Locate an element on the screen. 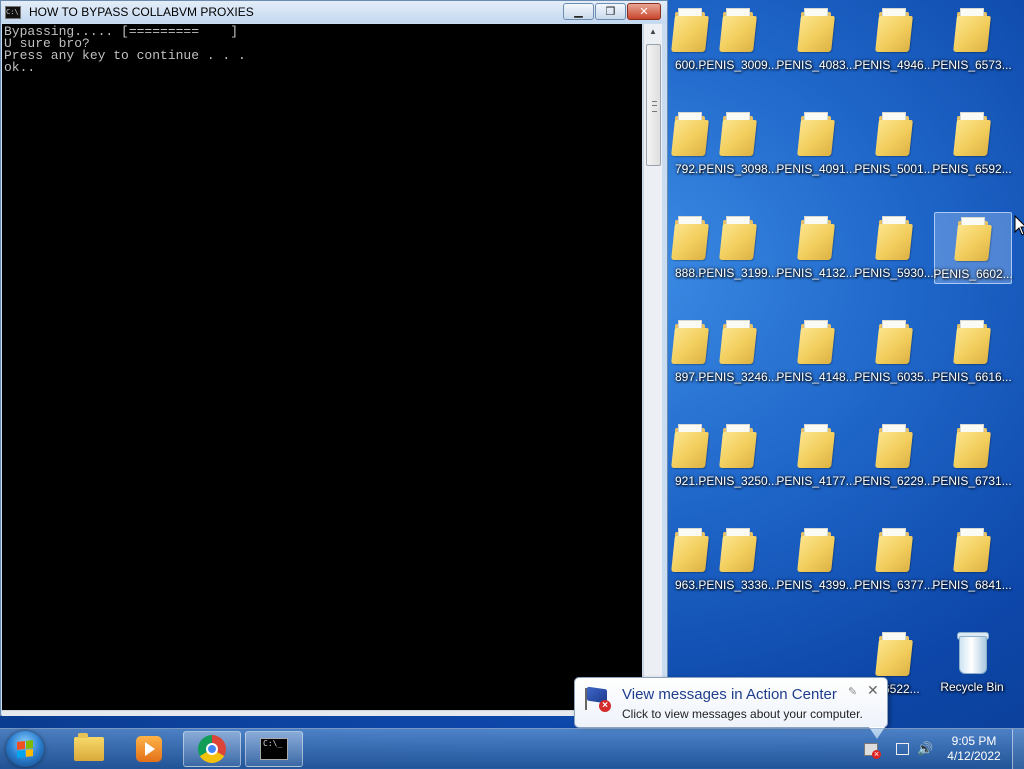 Image resolution: width=1024 pixels, height=769 pixels. minimize-button: ▁ is located at coordinates (578, 11).